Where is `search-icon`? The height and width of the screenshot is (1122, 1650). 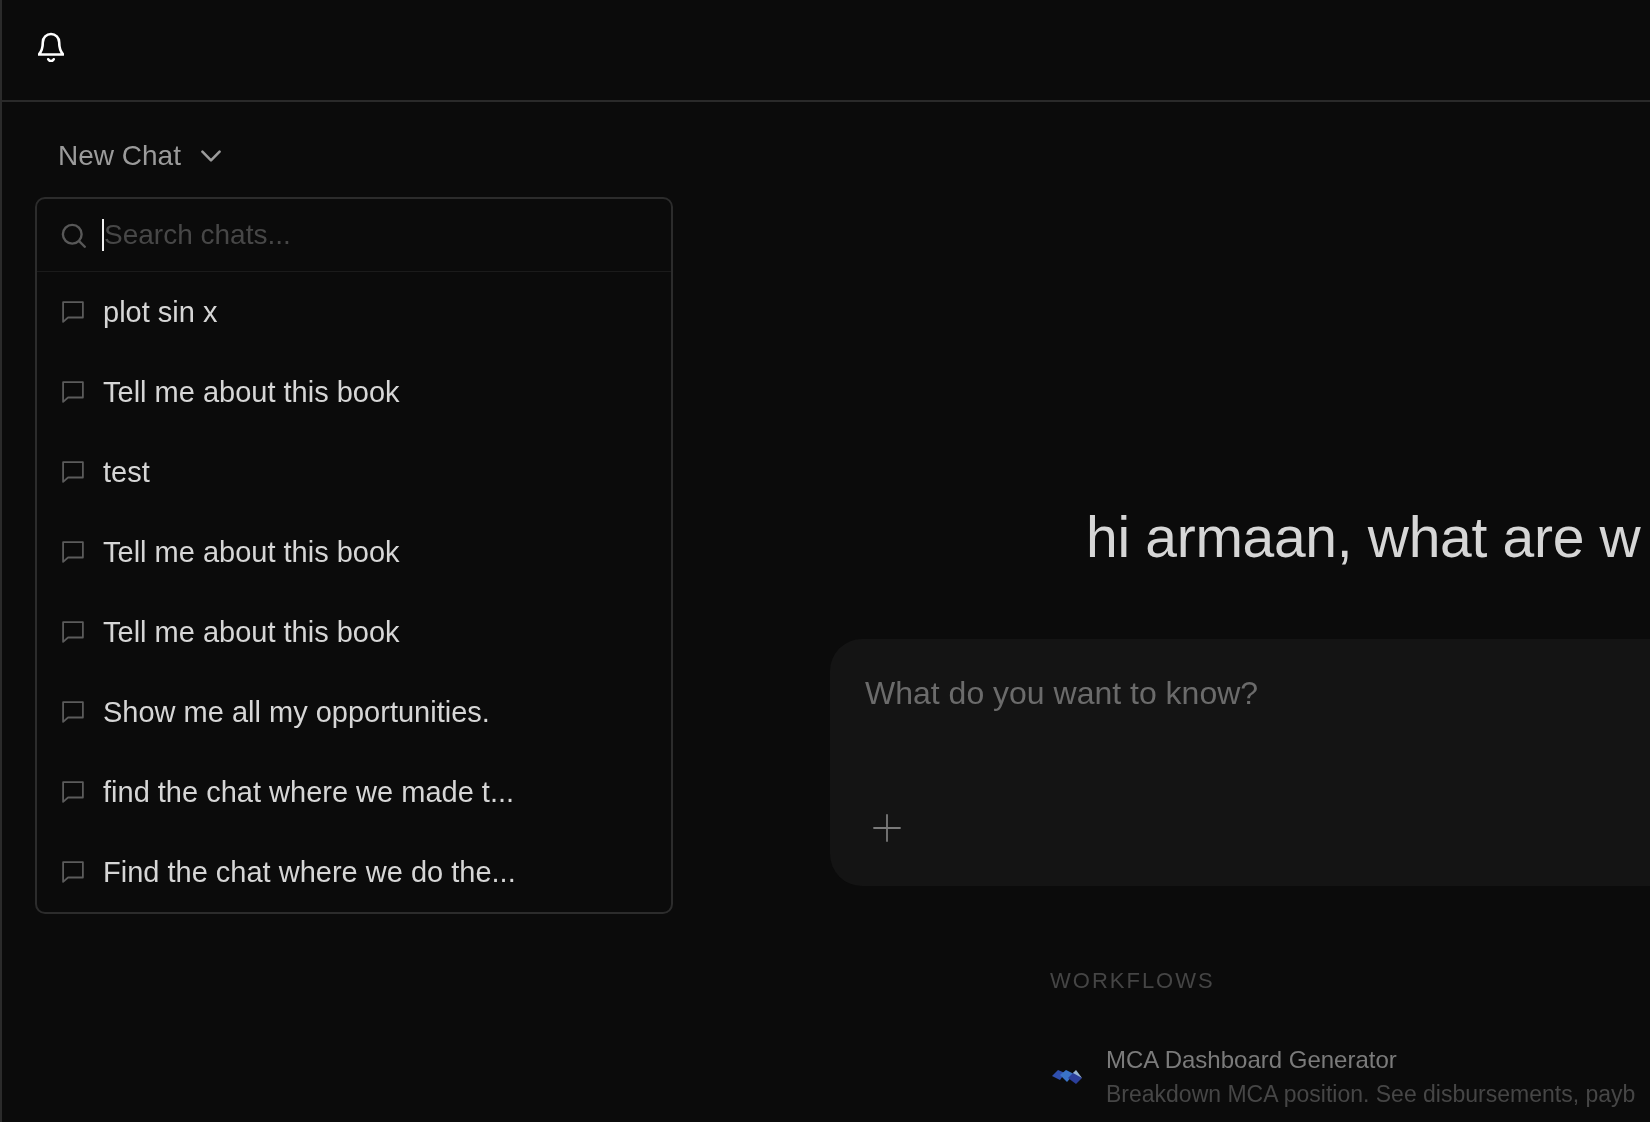 search-icon is located at coordinates (73, 235).